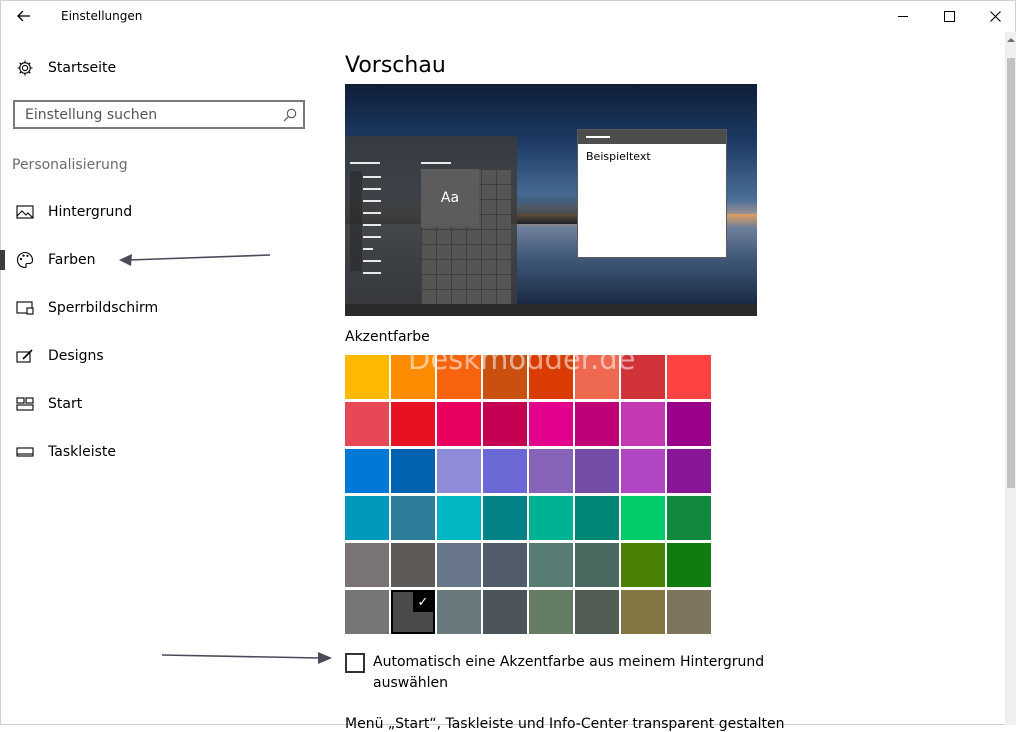  I want to click on preview-start-menu: Aa, so click(431, 220).